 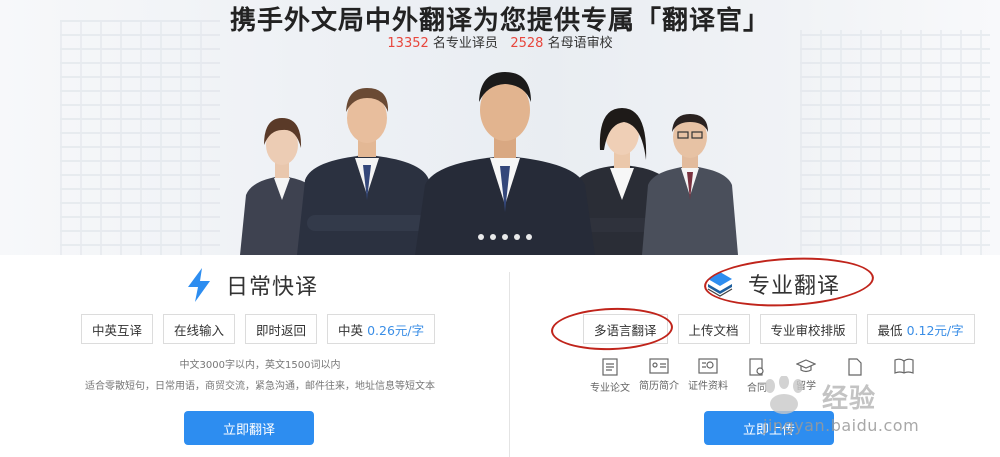 I want to click on daily-usage-note: 适合零散短句，日常用语，商贸交流，紧急沟通，邮件往来，地址信息等短文本, so click(x=260, y=386).